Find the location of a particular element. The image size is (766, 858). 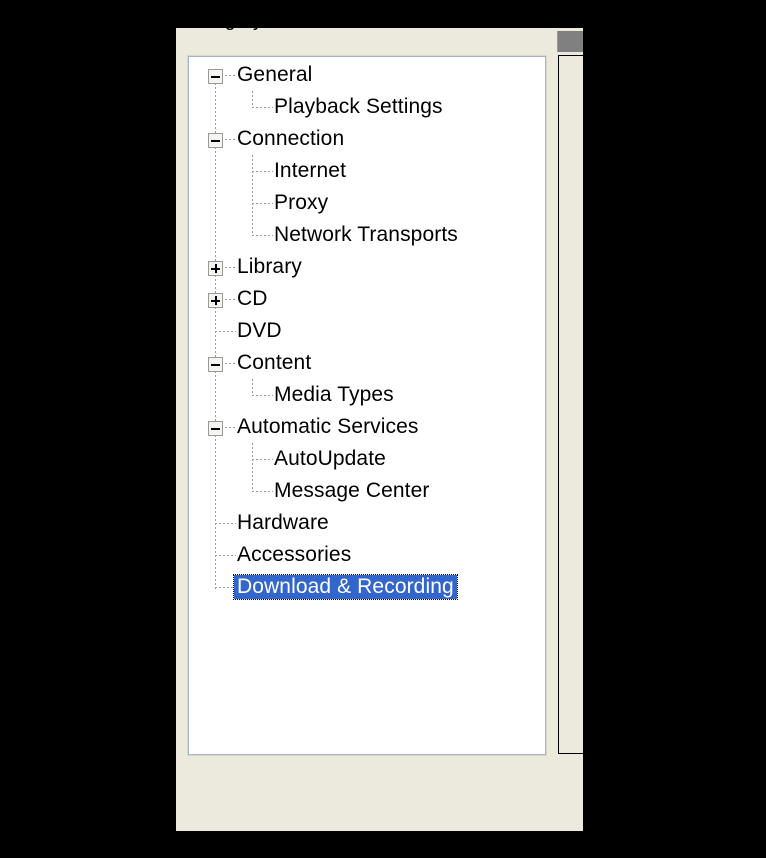

tree-item-label: AutoUpdate is located at coordinates (330, 458).